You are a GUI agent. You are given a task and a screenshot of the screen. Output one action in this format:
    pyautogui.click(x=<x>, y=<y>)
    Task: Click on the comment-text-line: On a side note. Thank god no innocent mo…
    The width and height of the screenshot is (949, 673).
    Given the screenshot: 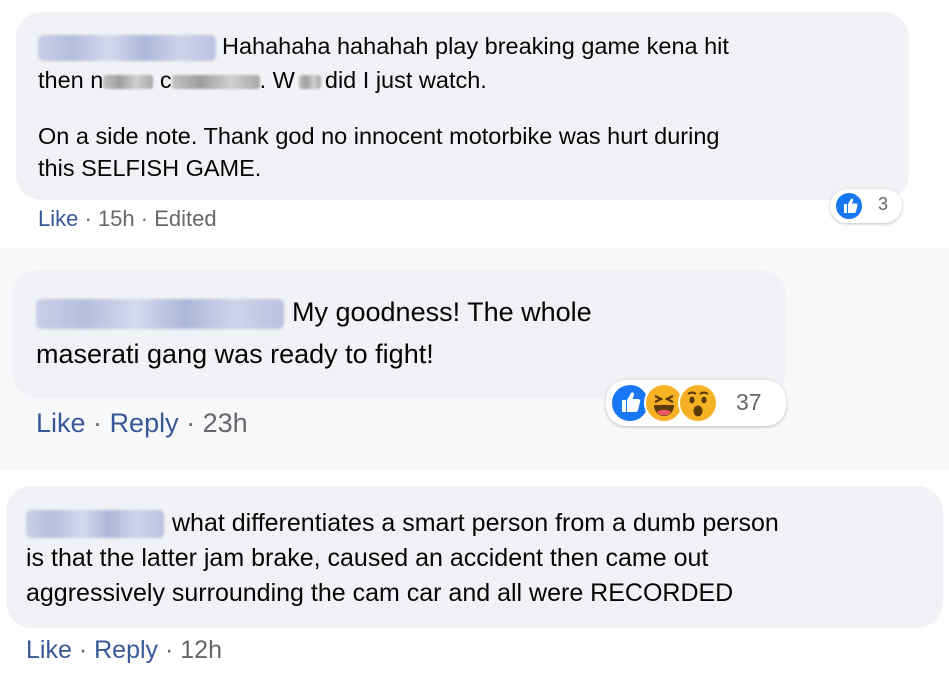 What is the action you would take?
    pyautogui.click(x=379, y=136)
    